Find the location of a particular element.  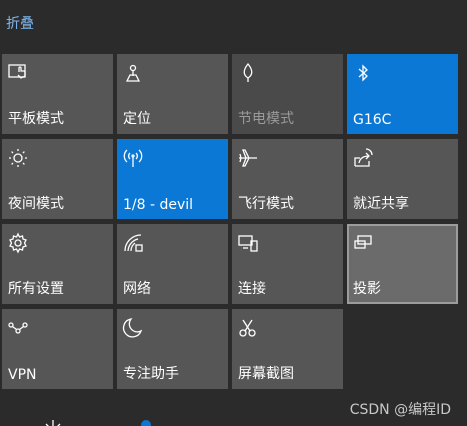

tile-tablet-mode: 平板模式 is located at coordinates (57, 94).